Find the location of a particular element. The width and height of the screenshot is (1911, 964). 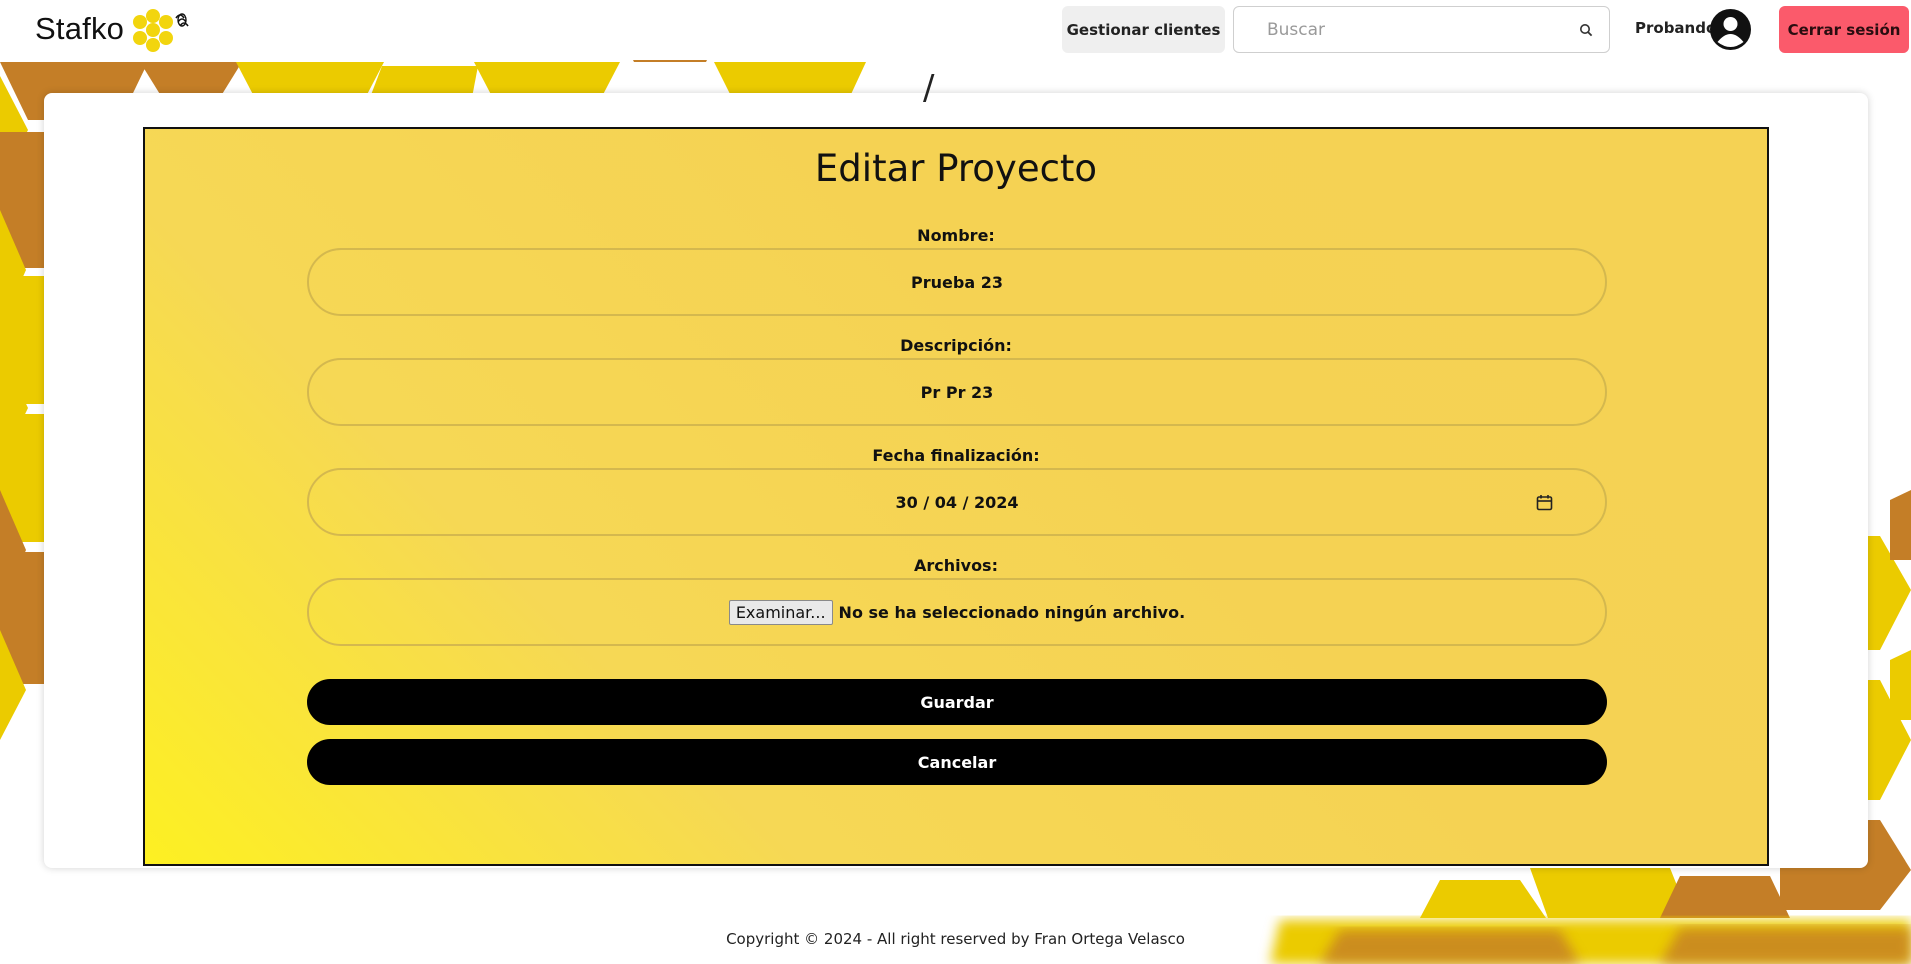

files-label: Archivos: is located at coordinates (956, 565).